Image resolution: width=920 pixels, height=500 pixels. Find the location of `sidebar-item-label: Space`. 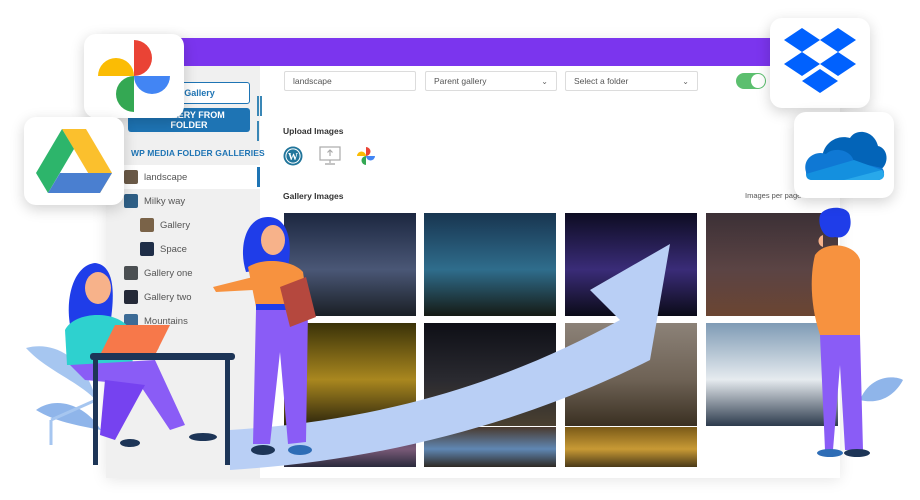

sidebar-item-label: Space is located at coordinates (173, 249).